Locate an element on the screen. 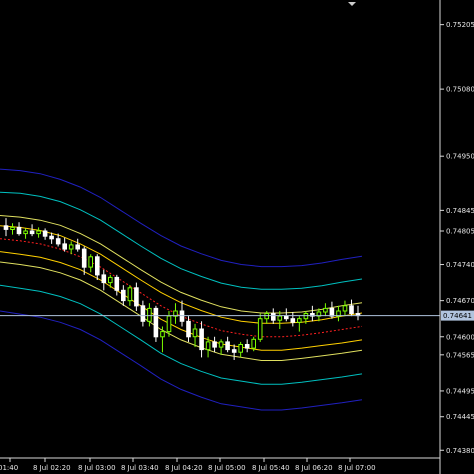 This screenshot has height=474, width=474. y-tick-label: 0.75080 is located at coordinates (460, 90).